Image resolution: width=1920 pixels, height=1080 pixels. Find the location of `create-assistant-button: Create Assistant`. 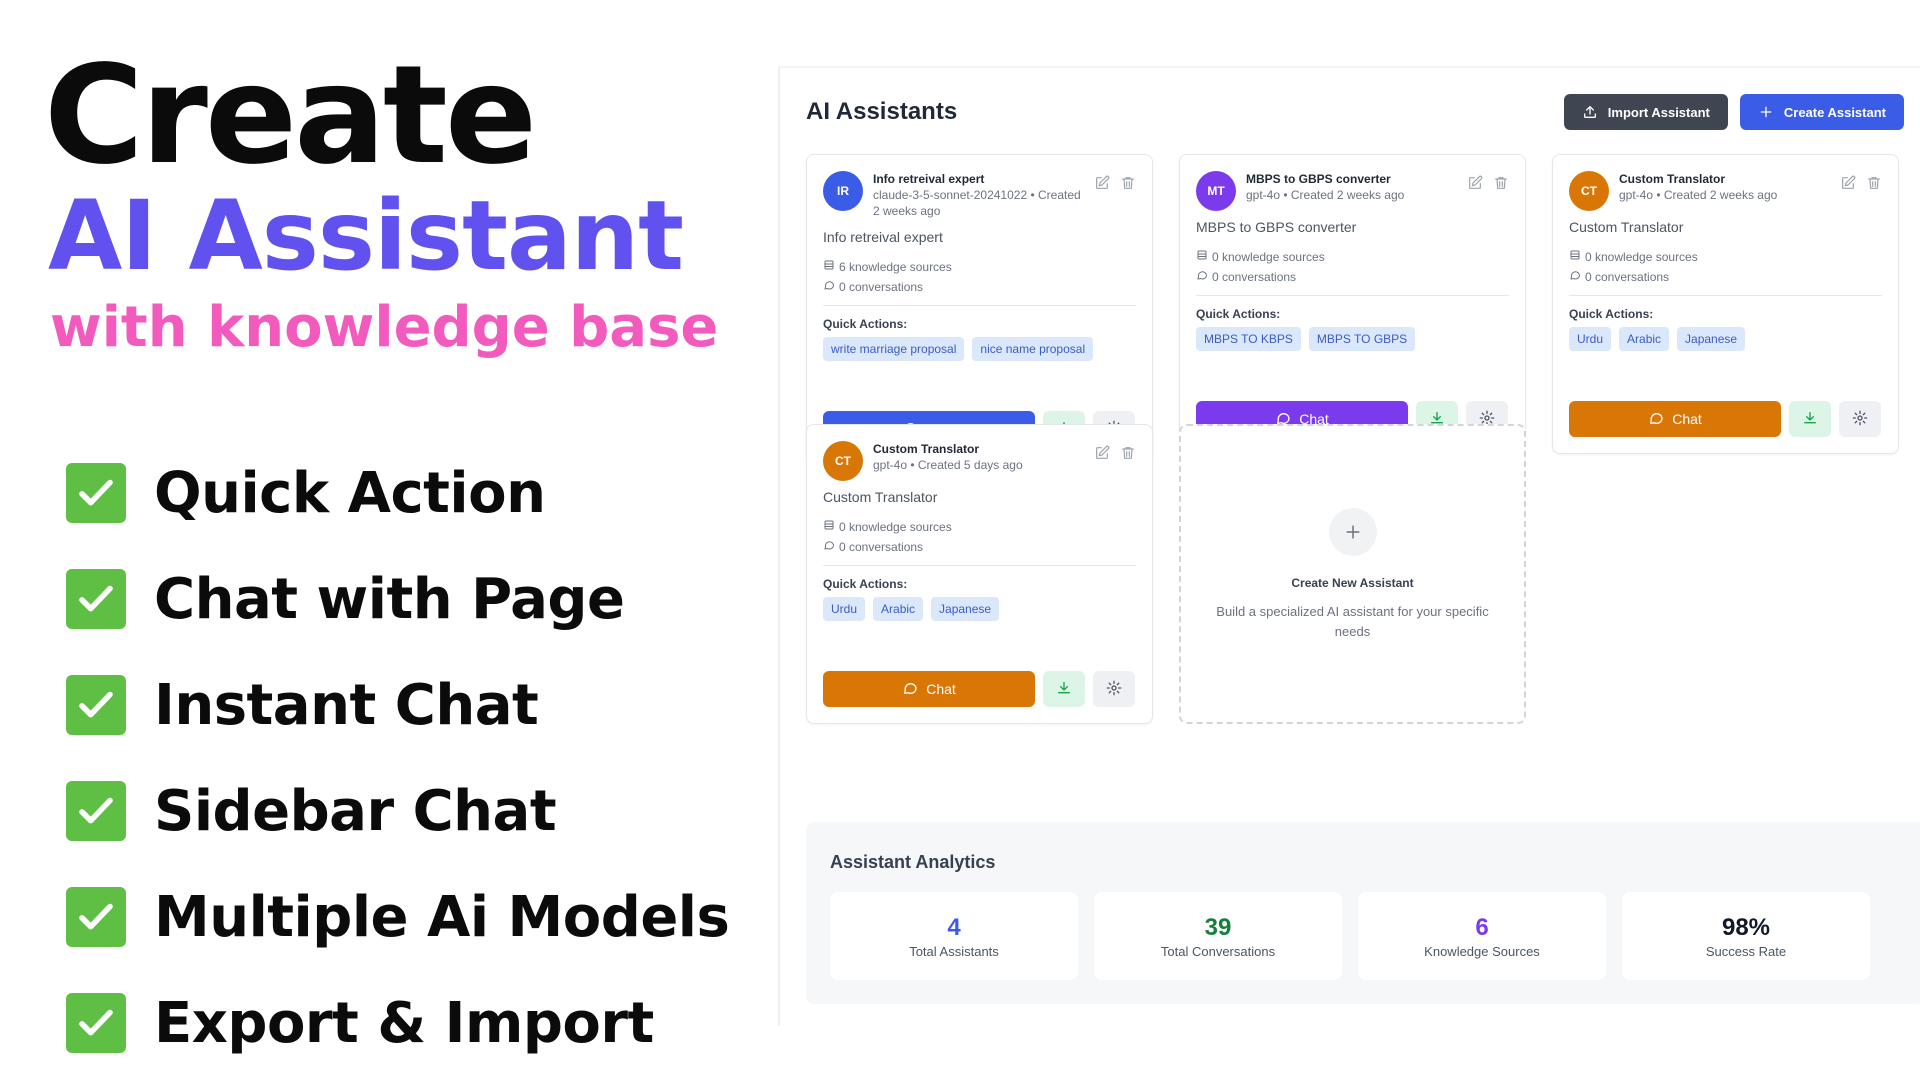

create-assistant-button: Create Assistant is located at coordinates (1821, 112).